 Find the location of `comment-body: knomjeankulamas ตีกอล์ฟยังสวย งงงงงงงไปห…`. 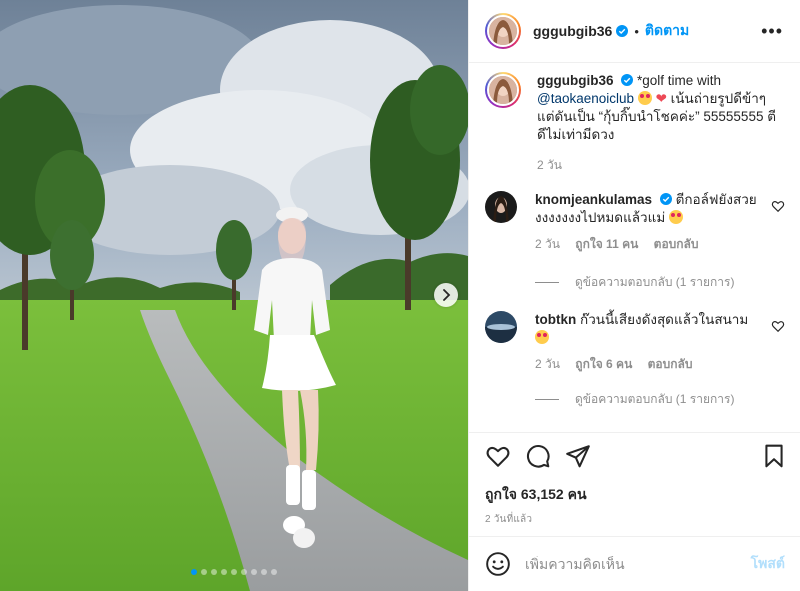

comment-body: knomjeankulamas ตีกอล์ฟยังสวย งงงงงงงไปห… is located at coordinates (646, 222).